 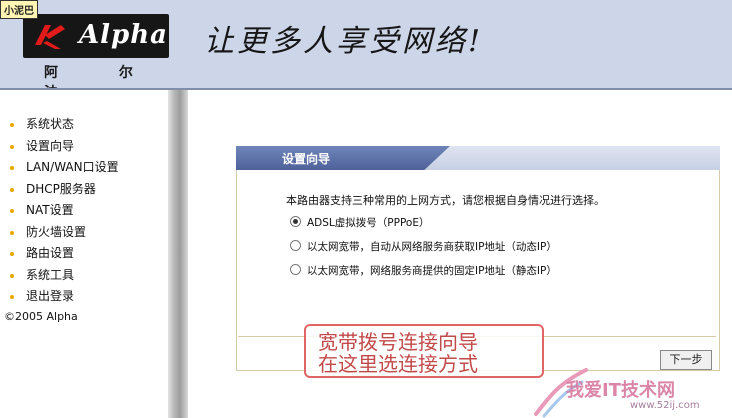 What do you see at coordinates (50, 37) in the screenshot?
I see `alpha-mark-icon` at bounding box center [50, 37].